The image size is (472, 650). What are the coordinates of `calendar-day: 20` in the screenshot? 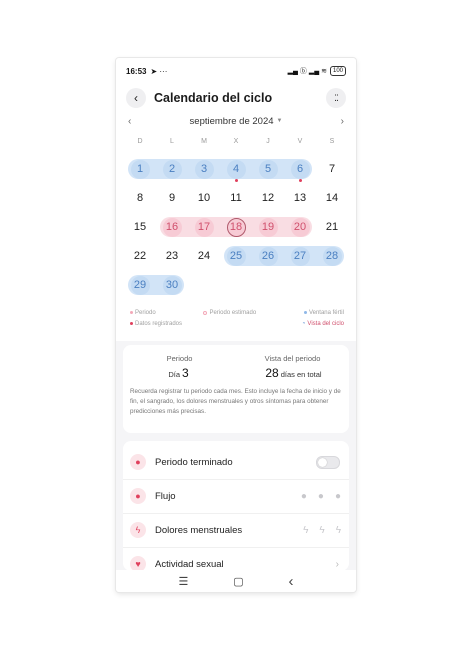 It's located at (300, 227).